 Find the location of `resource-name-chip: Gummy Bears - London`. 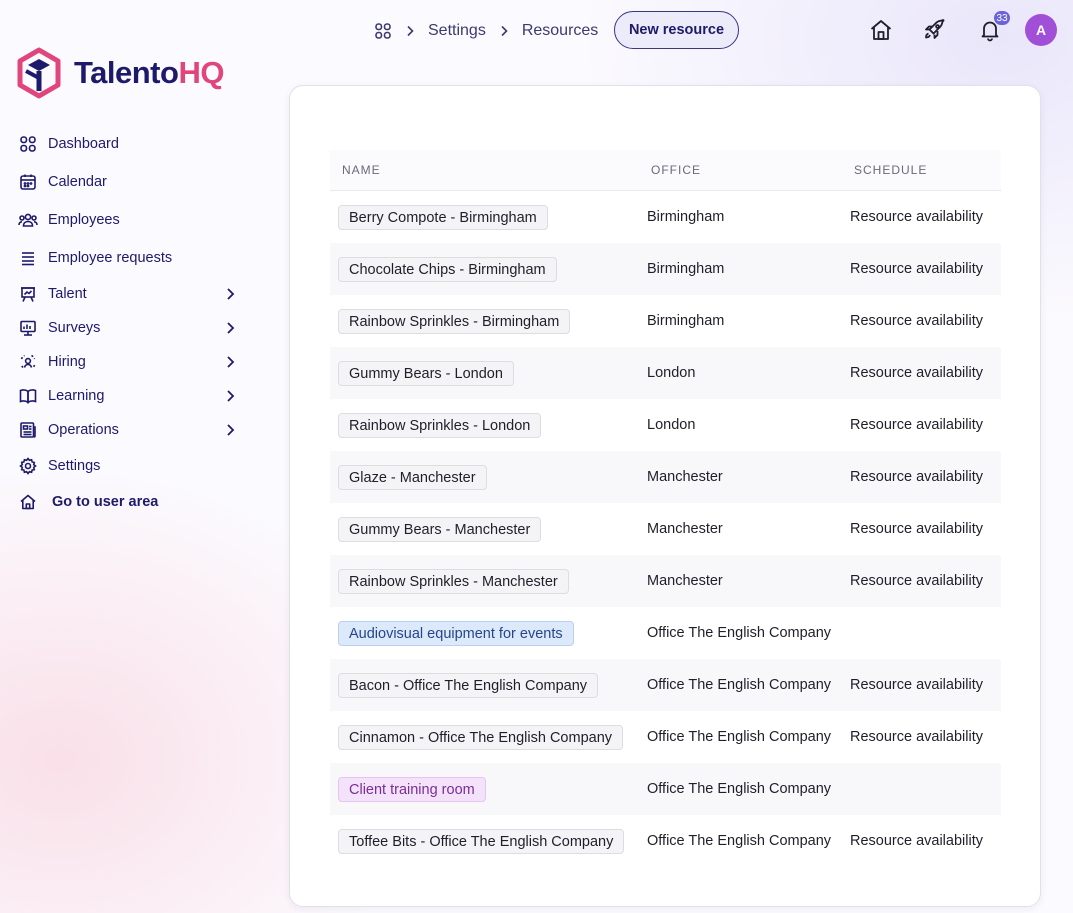

resource-name-chip: Gummy Bears - London is located at coordinates (426, 373).